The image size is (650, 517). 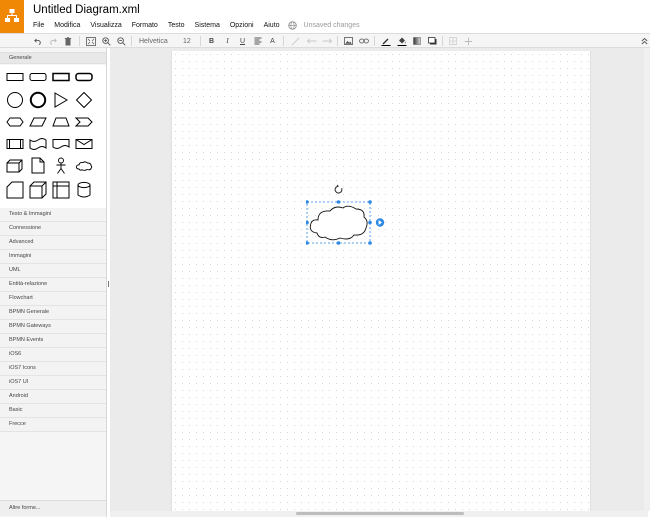 I want to click on insert-link-button, so click(x=363, y=41).